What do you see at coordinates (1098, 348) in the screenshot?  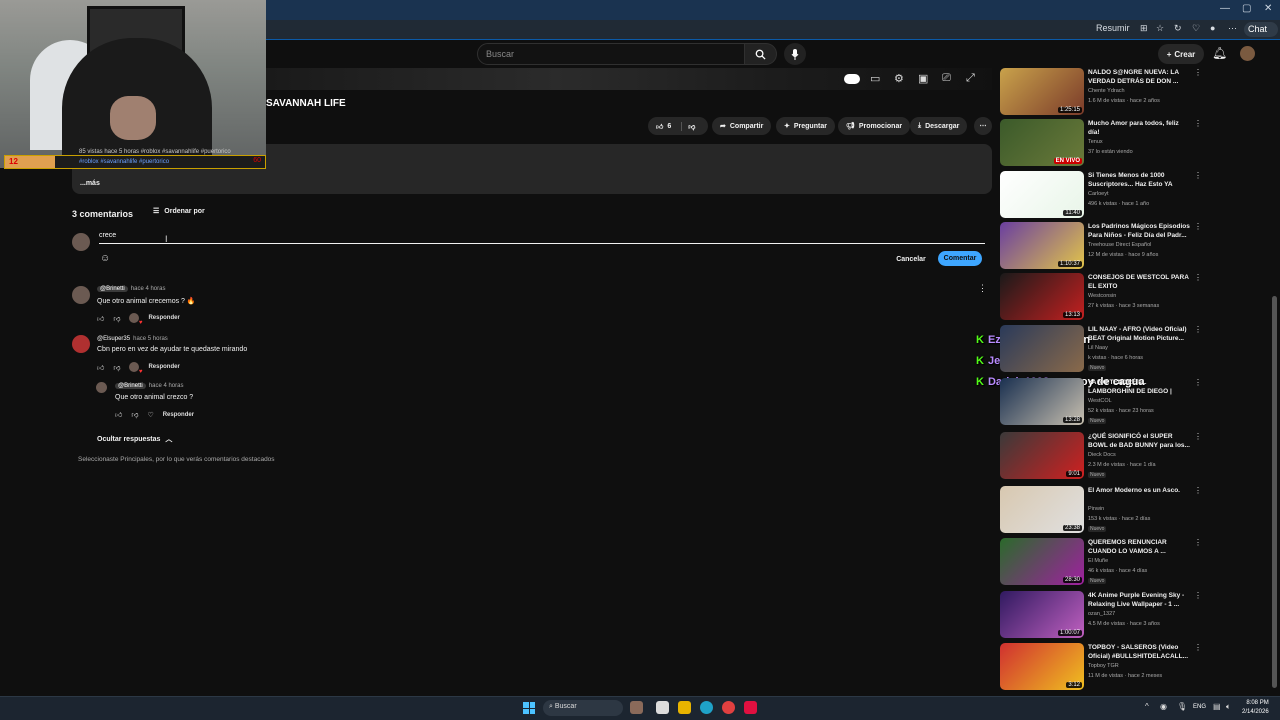 I see `channel-name: Lil Naay` at bounding box center [1098, 348].